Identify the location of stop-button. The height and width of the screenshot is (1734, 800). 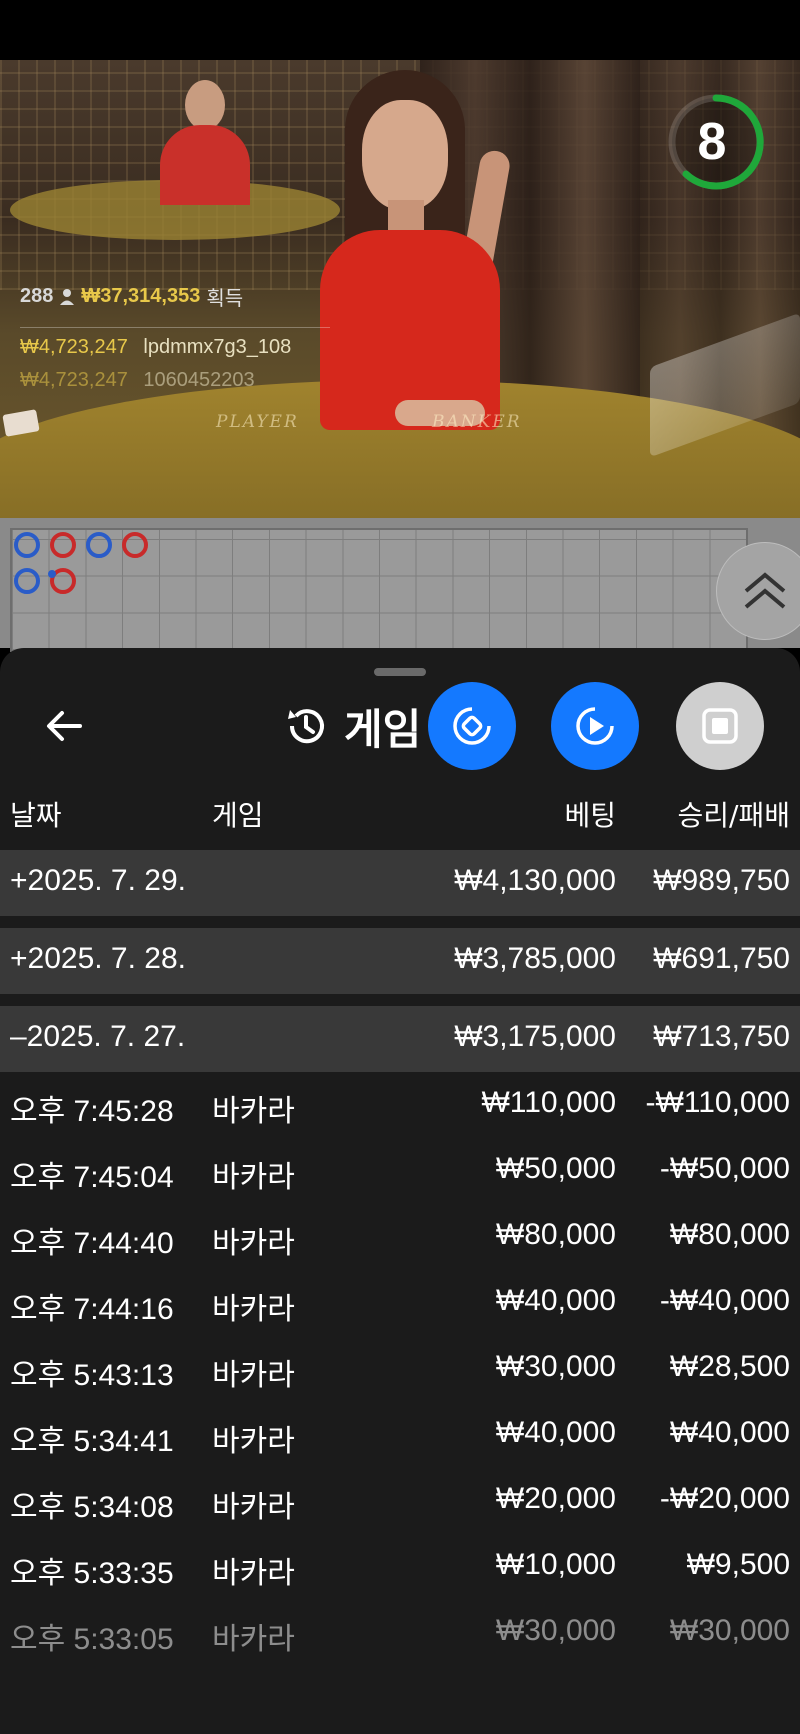
(720, 726).